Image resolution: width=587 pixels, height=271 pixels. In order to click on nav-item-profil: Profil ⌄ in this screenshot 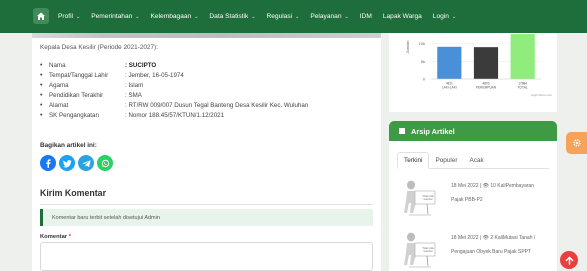, I will do `click(69, 16)`.